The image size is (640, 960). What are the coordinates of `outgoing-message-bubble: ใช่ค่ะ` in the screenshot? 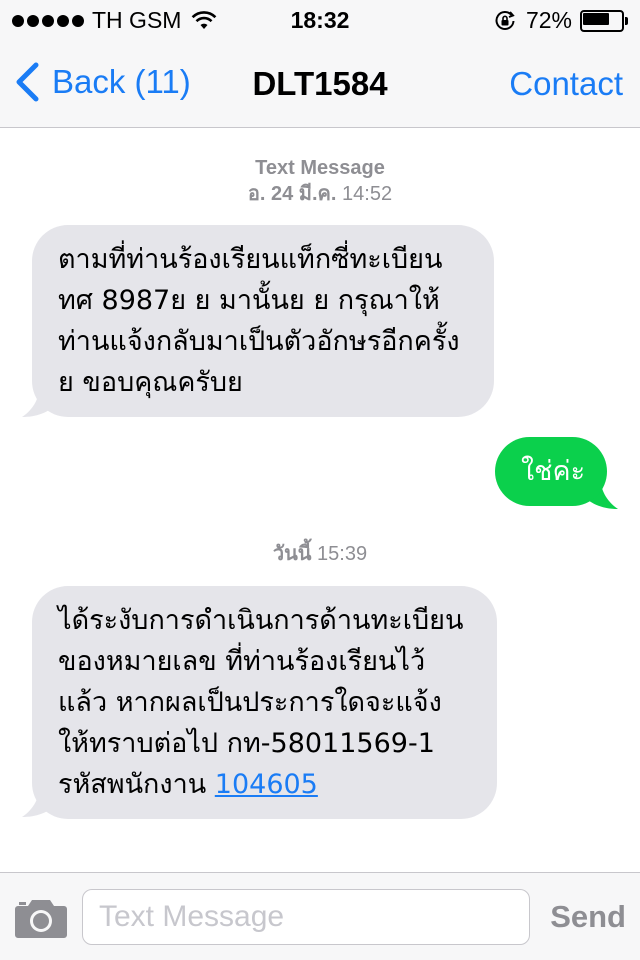 It's located at (551, 471).